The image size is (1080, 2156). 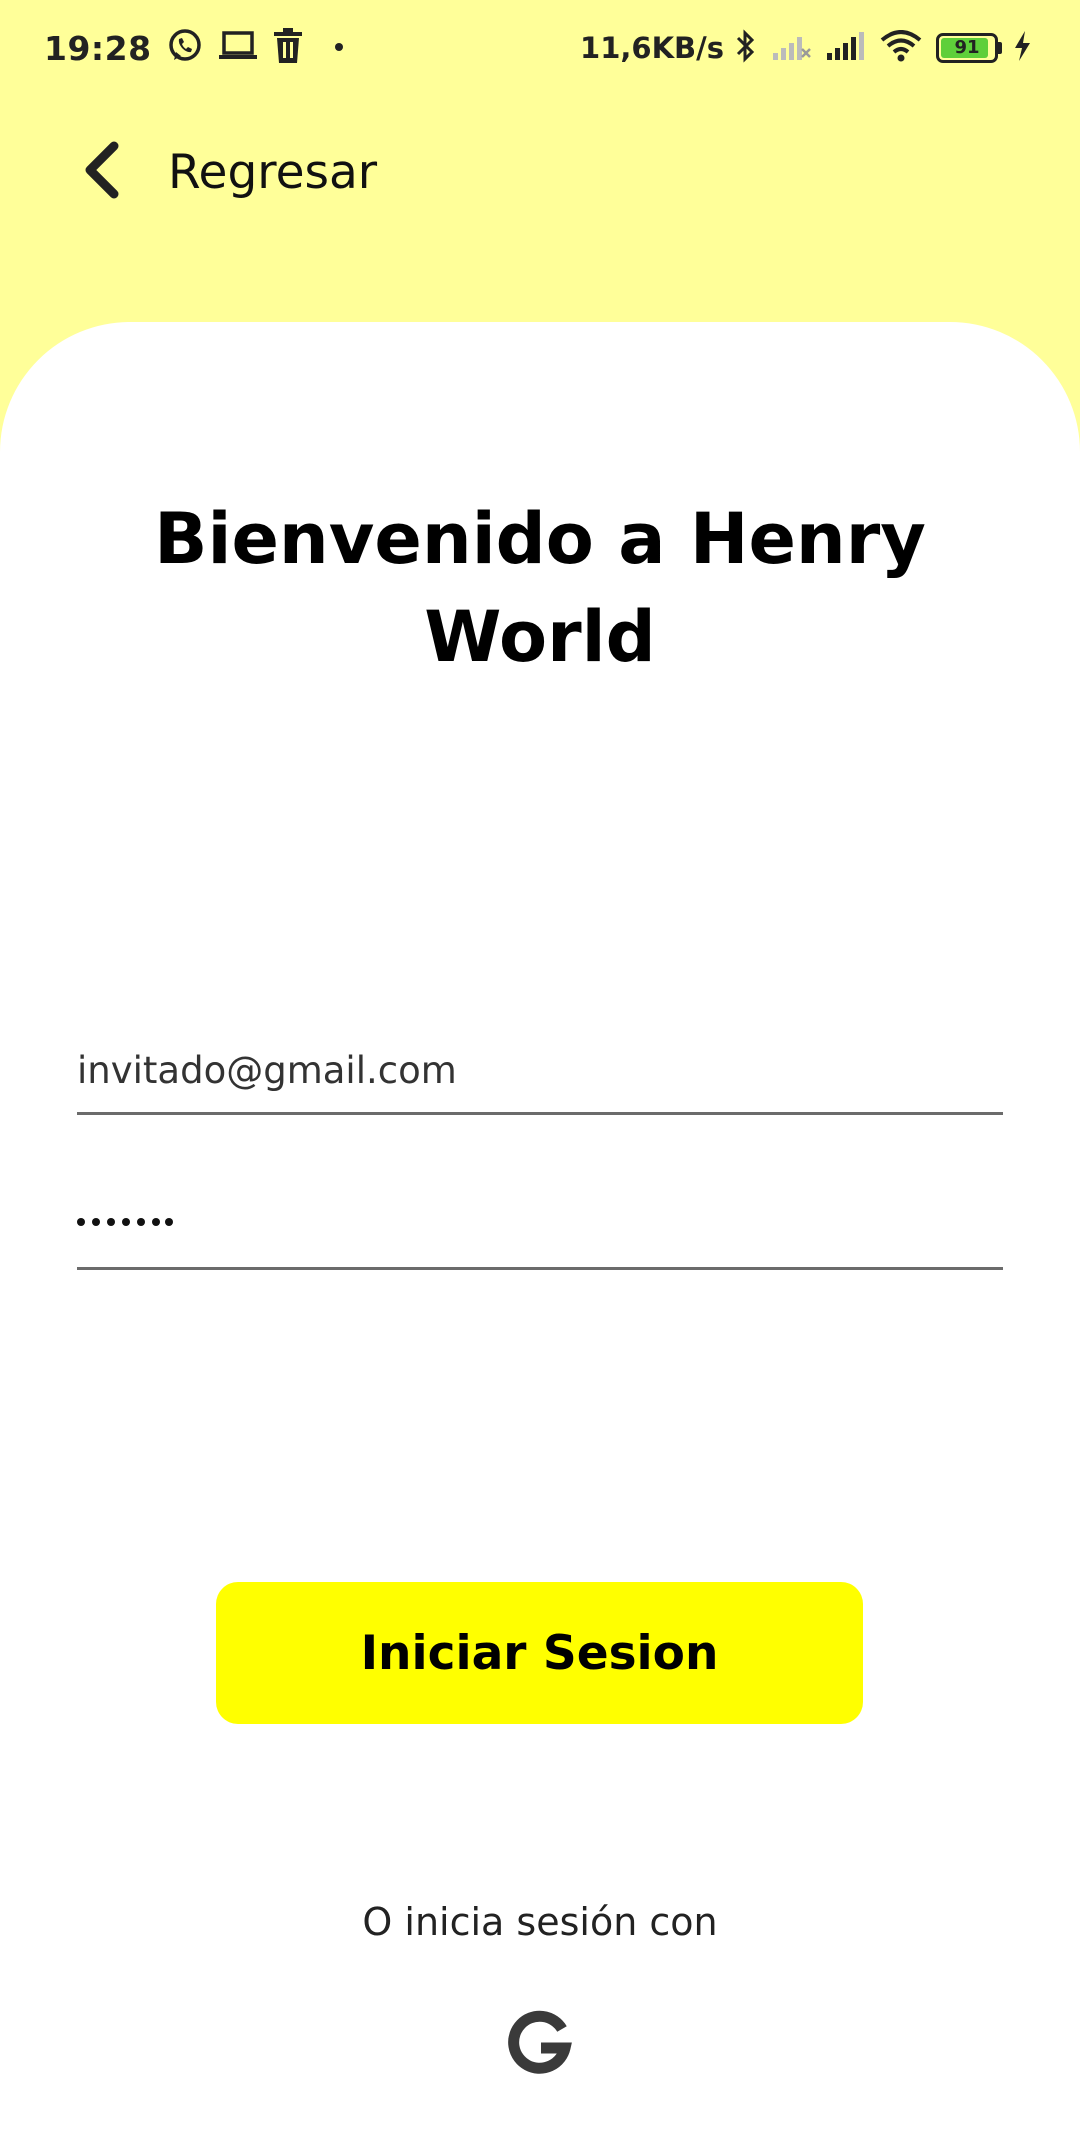 What do you see at coordinates (238, 48) in the screenshot?
I see `laptop-icon` at bounding box center [238, 48].